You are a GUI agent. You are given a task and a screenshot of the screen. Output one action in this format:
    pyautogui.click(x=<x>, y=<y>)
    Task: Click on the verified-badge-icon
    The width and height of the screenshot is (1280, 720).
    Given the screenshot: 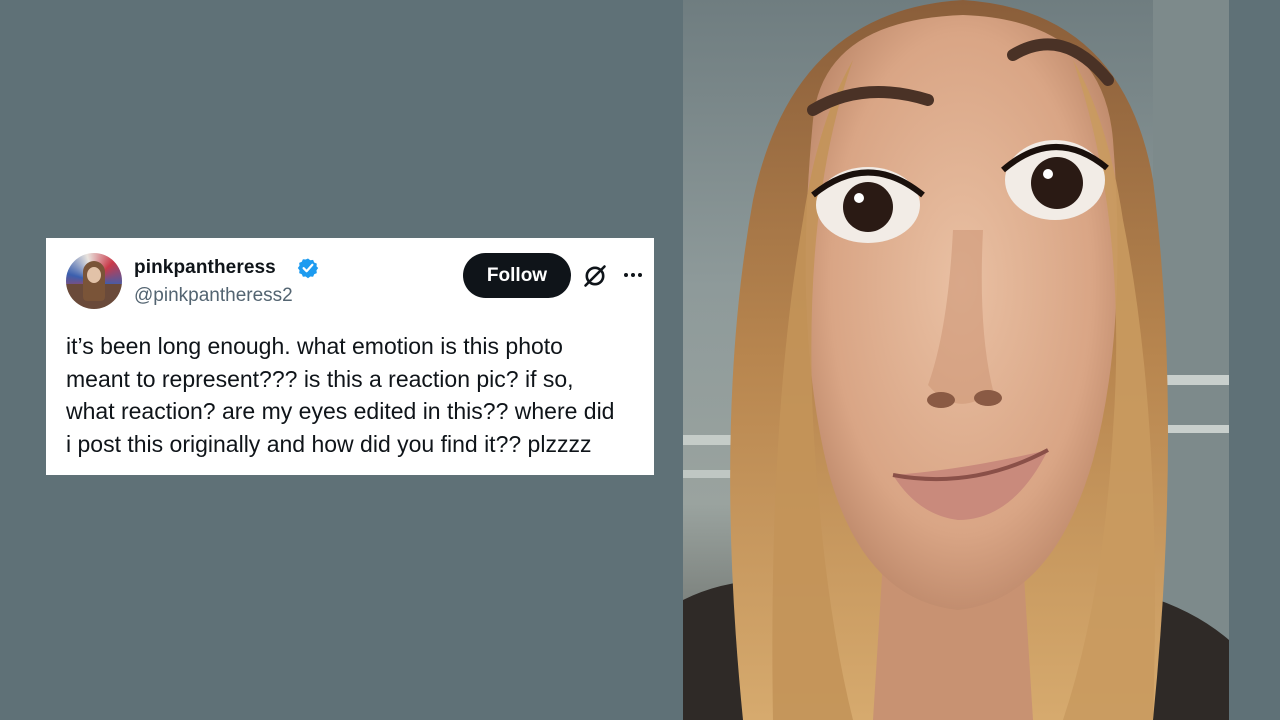 What is the action you would take?
    pyautogui.click(x=308, y=268)
    